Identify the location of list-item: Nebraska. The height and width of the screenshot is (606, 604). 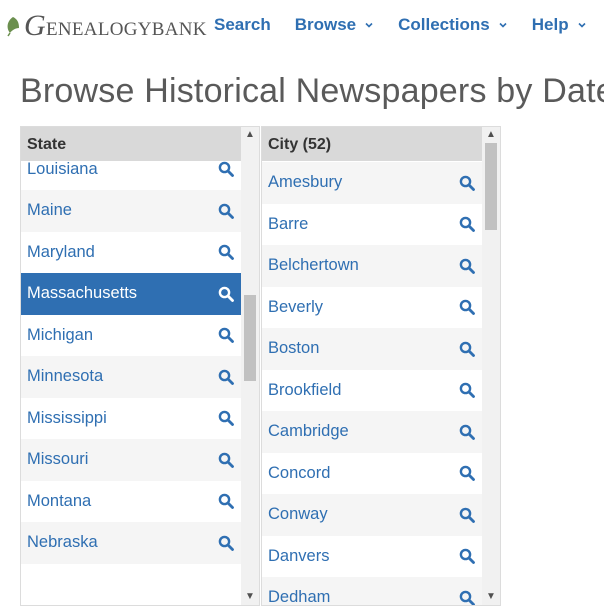
(131, 543).